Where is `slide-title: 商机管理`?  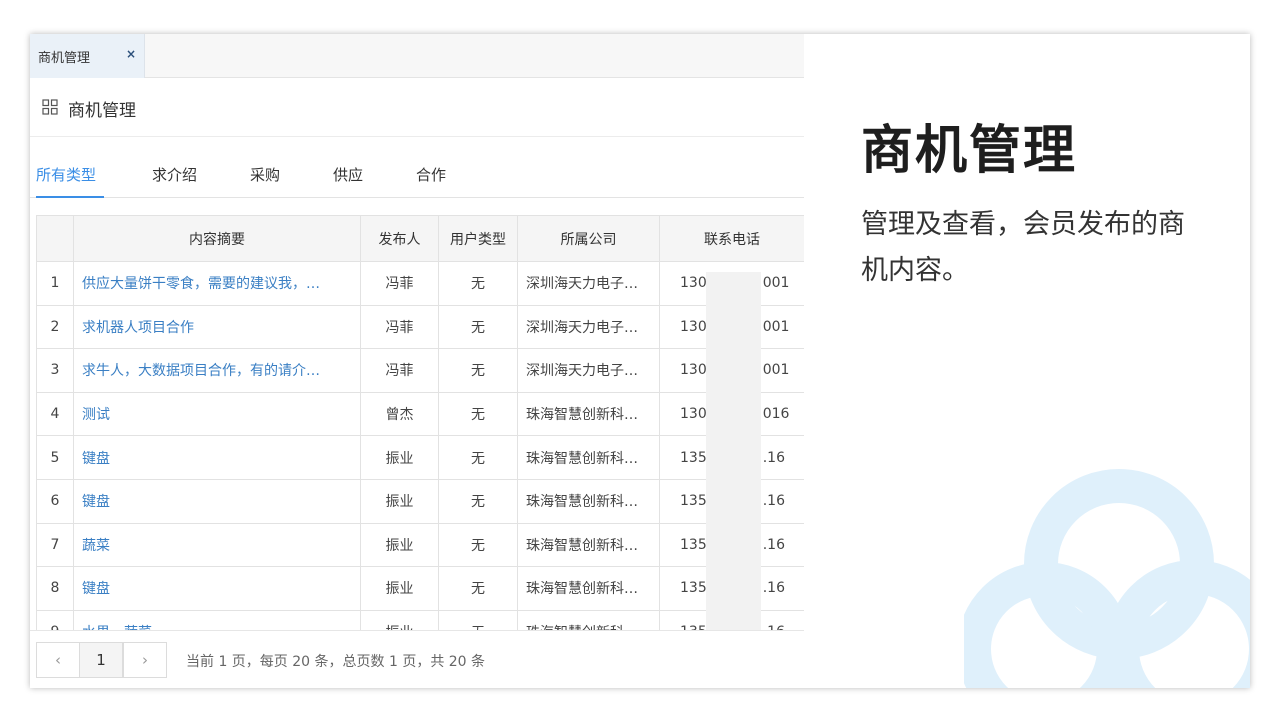 slide-title: 商机管理 is located at coordinates (969, 151).